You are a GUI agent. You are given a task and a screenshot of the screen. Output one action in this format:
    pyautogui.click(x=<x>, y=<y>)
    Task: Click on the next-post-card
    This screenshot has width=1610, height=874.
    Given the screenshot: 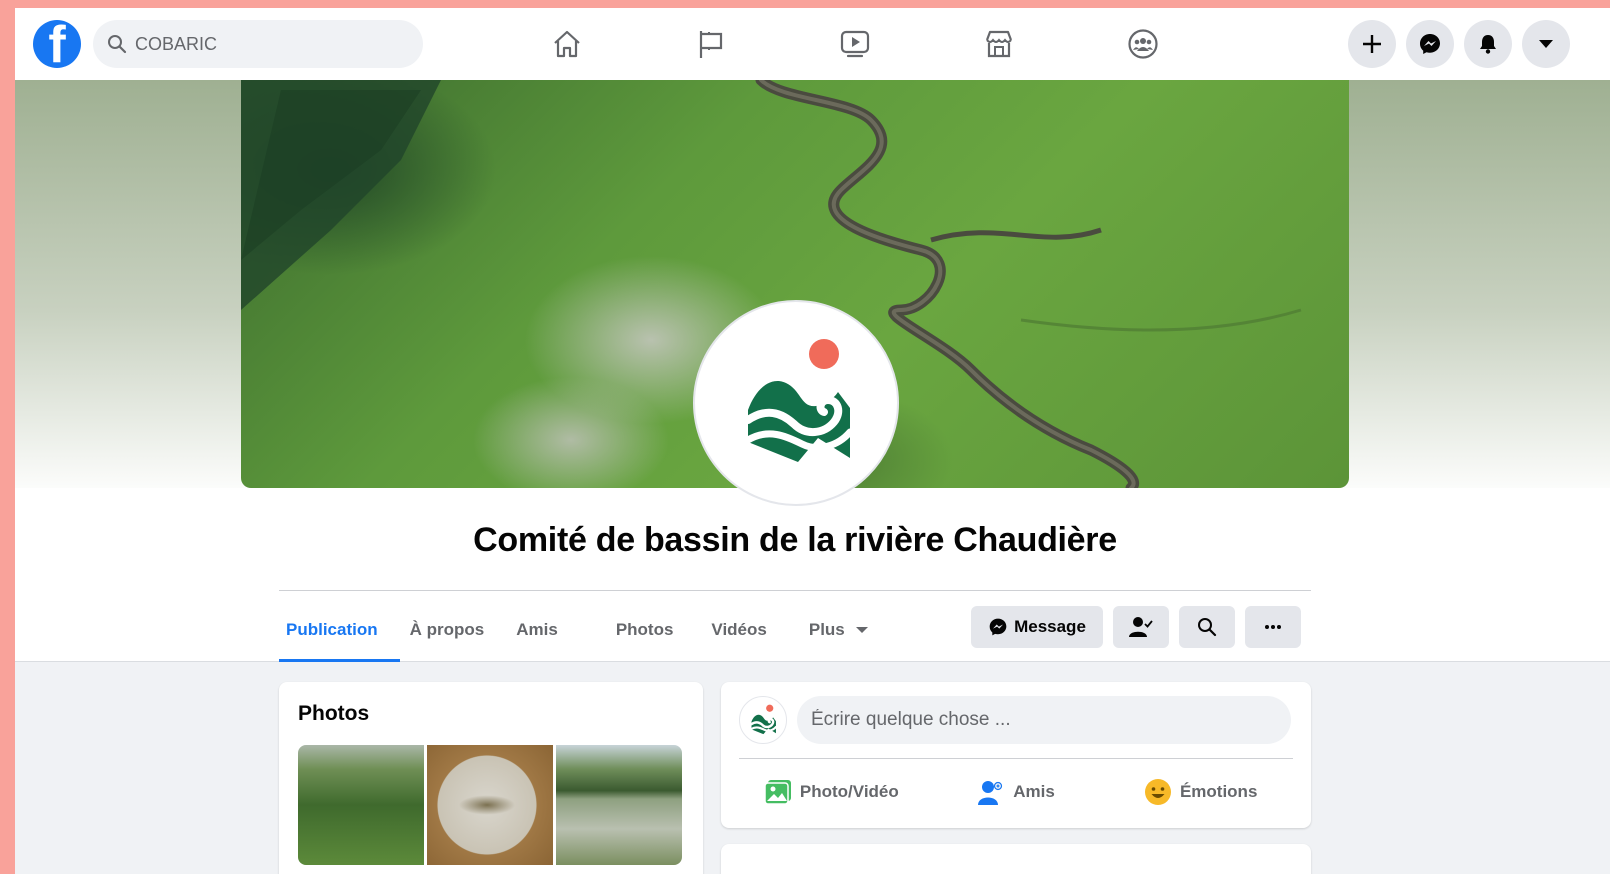 What is the action you would take?
    pyautogui.click(x=1016, y=859)
    